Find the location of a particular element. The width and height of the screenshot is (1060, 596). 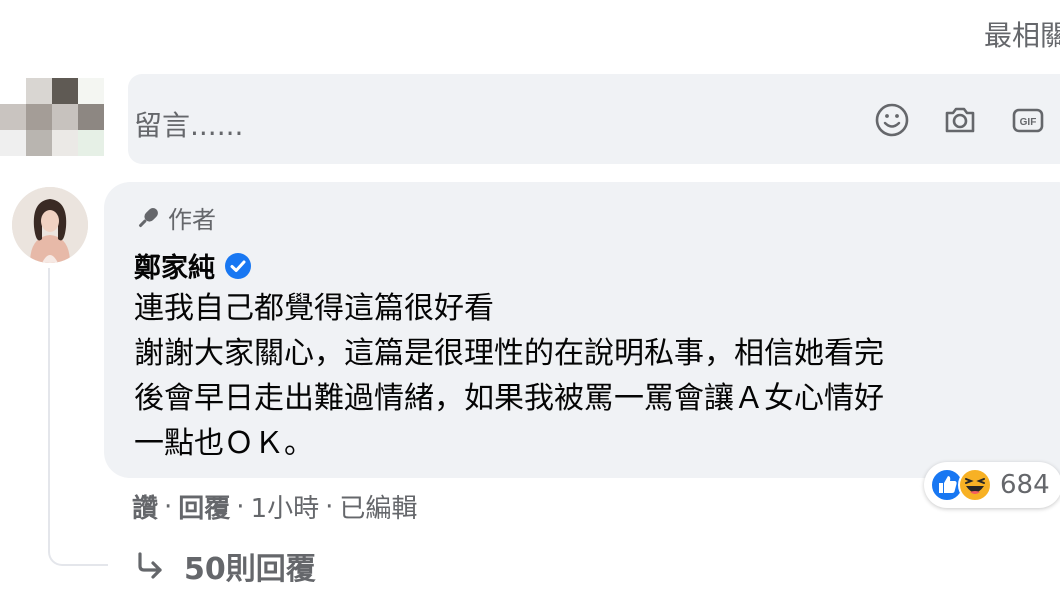

reply-action: 回覆 is located at coordinates (204, 506).